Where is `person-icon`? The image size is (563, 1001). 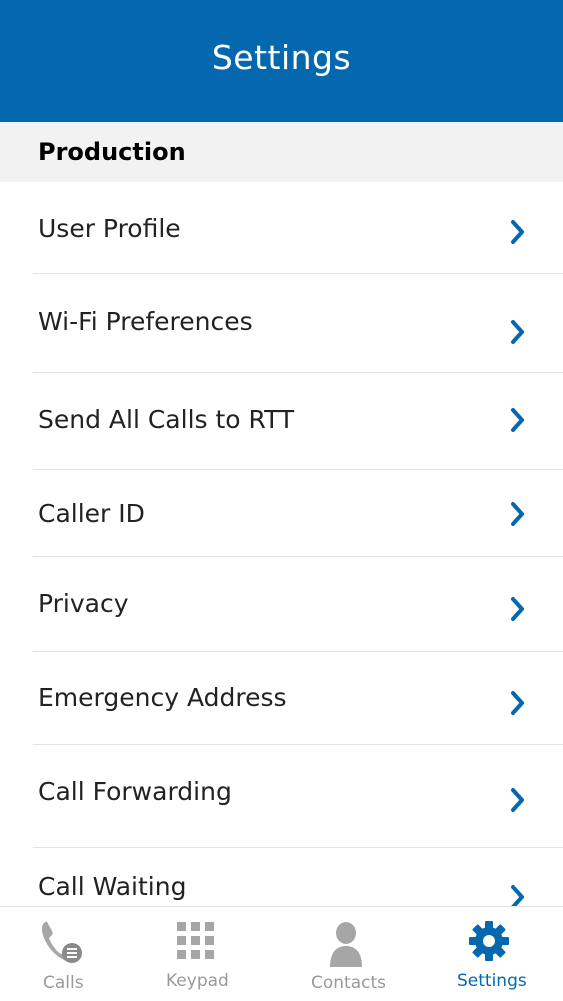
person-icon is located at coordinates (346, 944).